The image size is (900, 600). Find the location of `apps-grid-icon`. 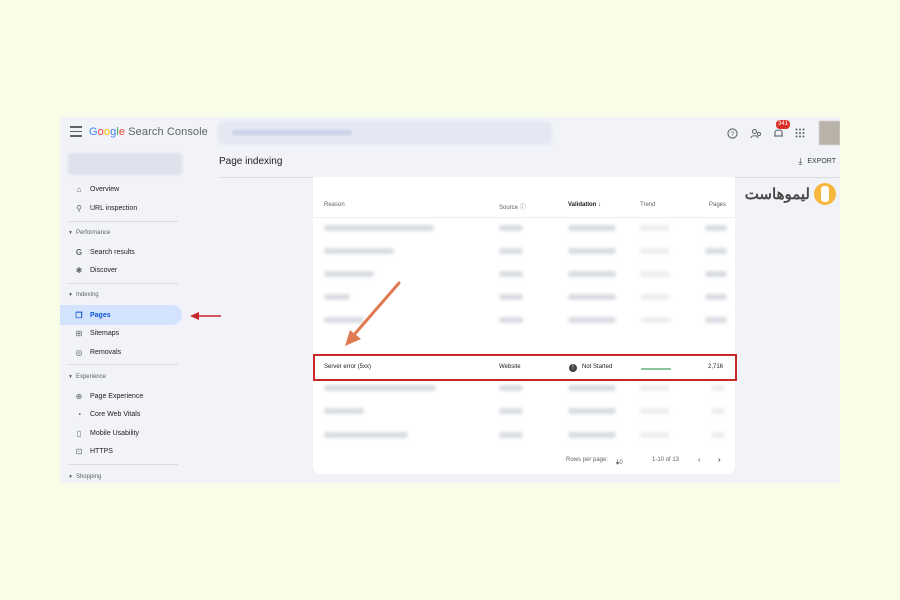

apps-grid-icon is located at coordinates (800, 133).